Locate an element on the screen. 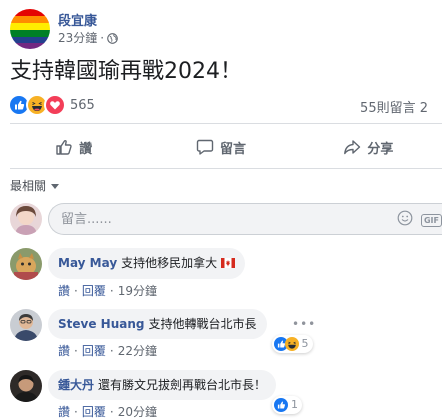 The width and height of the screenshot is (442, 420). comment-text: 支持他移民加拿大 is located at coordinates (169, 263).